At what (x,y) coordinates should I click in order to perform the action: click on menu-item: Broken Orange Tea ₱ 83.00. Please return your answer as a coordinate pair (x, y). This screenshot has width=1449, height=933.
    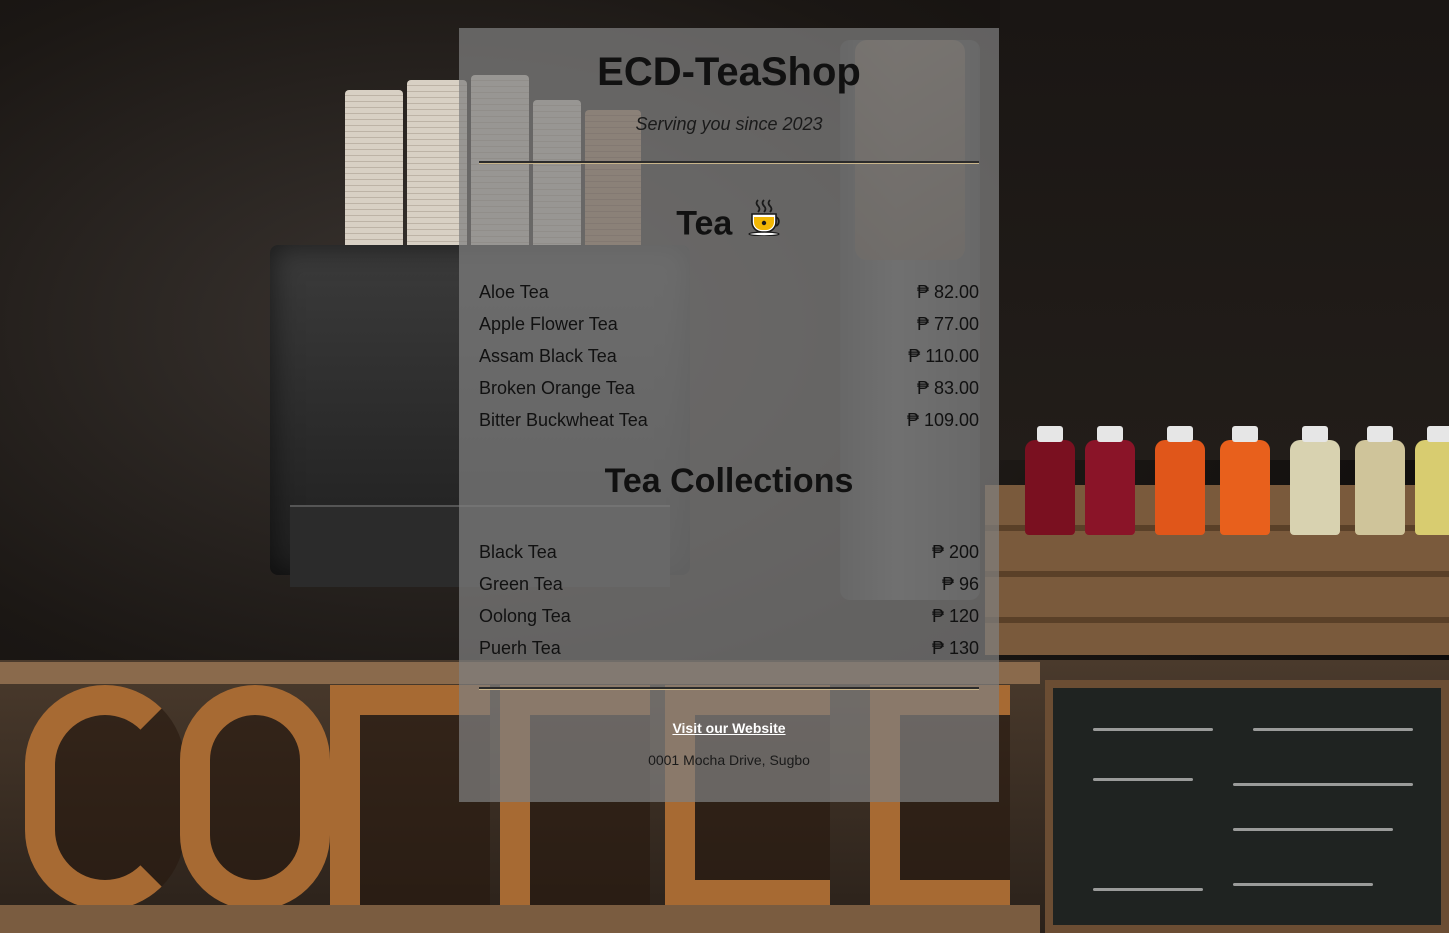
    Looking at the image, I should click on (729, 388).